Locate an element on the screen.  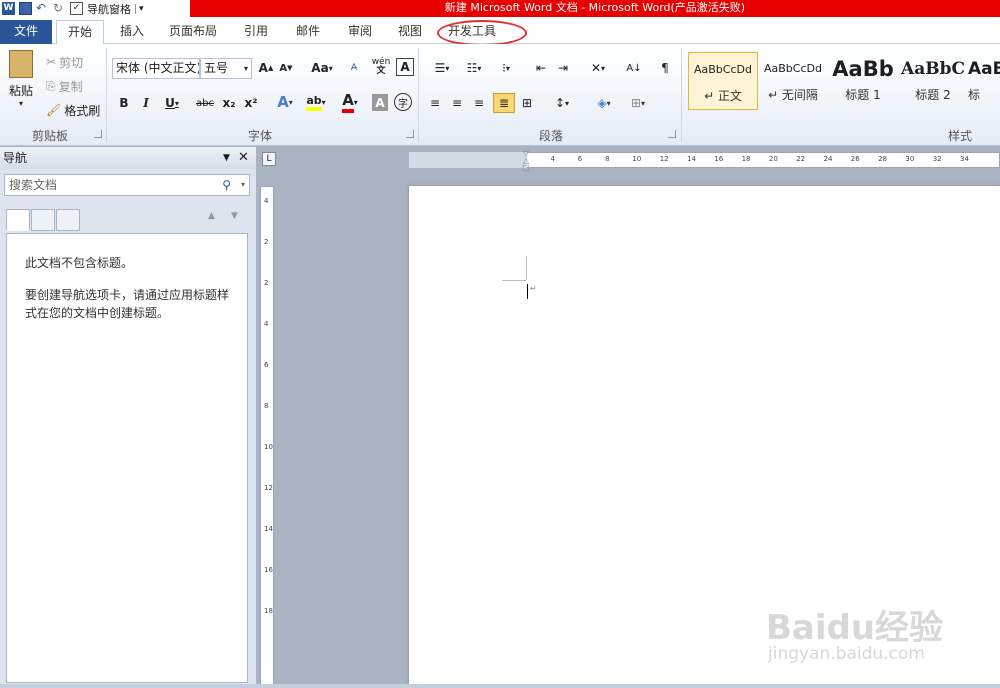
numbering-icon: ☷ ▾ is located at coordinates (474, 68).